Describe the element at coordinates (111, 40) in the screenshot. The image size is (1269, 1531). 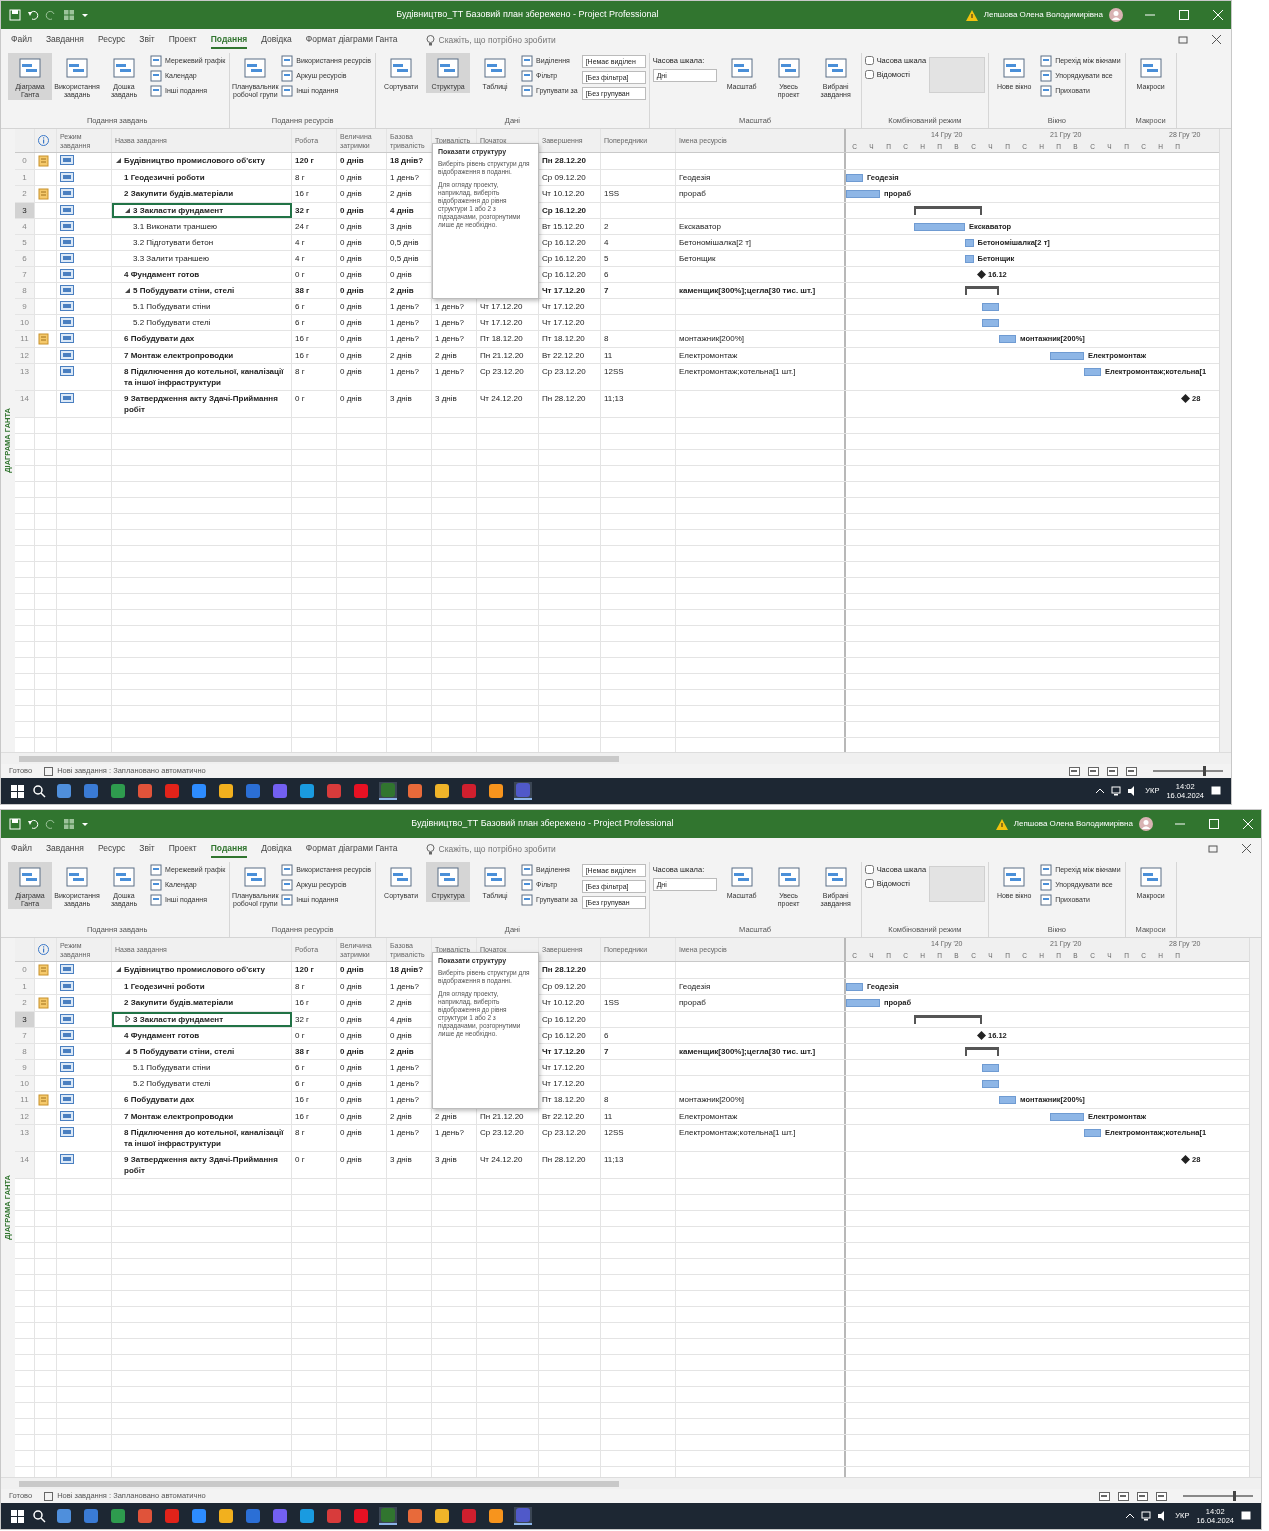
I see `ribbon-tab: Ресурс` at that location.